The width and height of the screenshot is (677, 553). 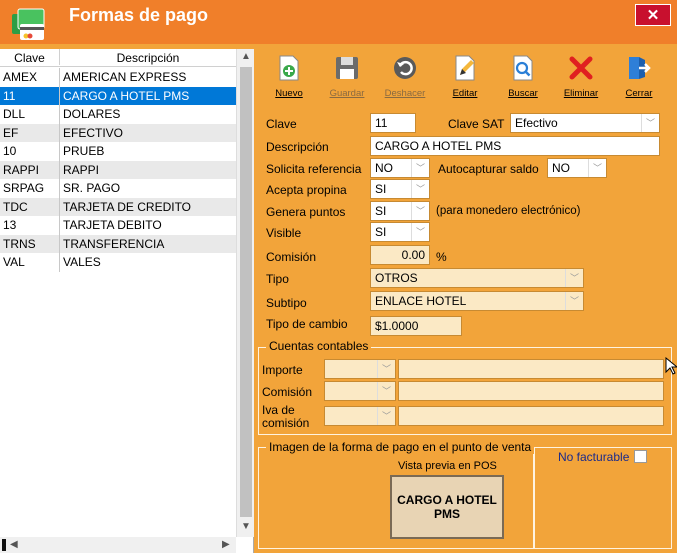 I want to click on pos-preview-button: CARGO A HOTEL PMS, so click(x=447, y=507).